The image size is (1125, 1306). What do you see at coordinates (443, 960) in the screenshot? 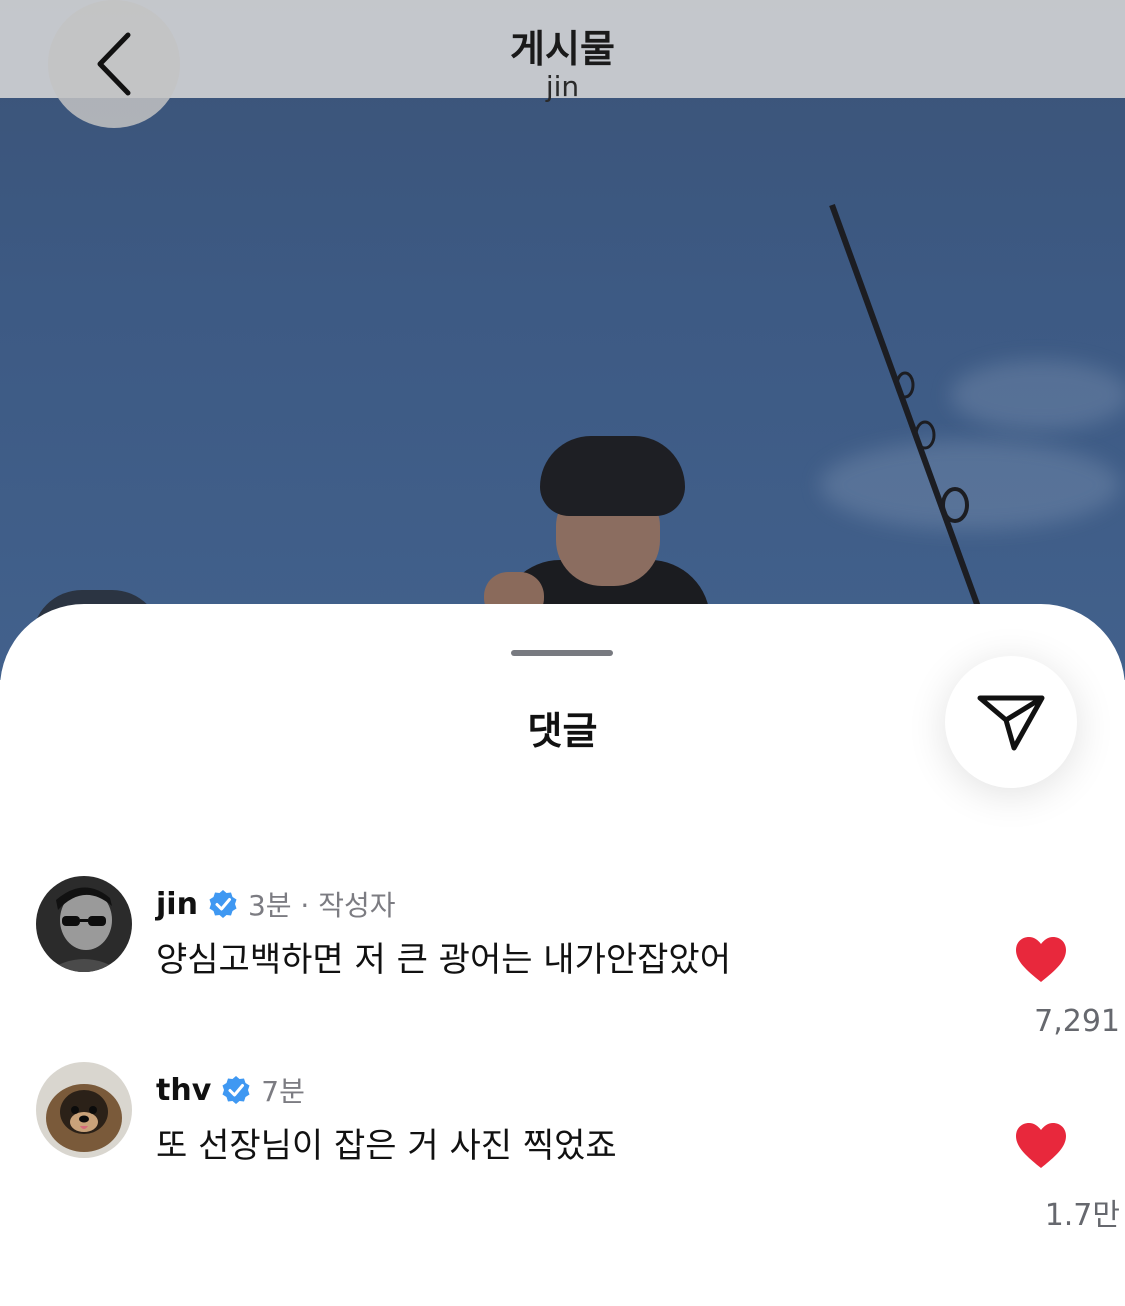
I see `comment-text: 양심고백하면 저 큰 광어는 내가안잡았어` at bounding box center [443, 960].